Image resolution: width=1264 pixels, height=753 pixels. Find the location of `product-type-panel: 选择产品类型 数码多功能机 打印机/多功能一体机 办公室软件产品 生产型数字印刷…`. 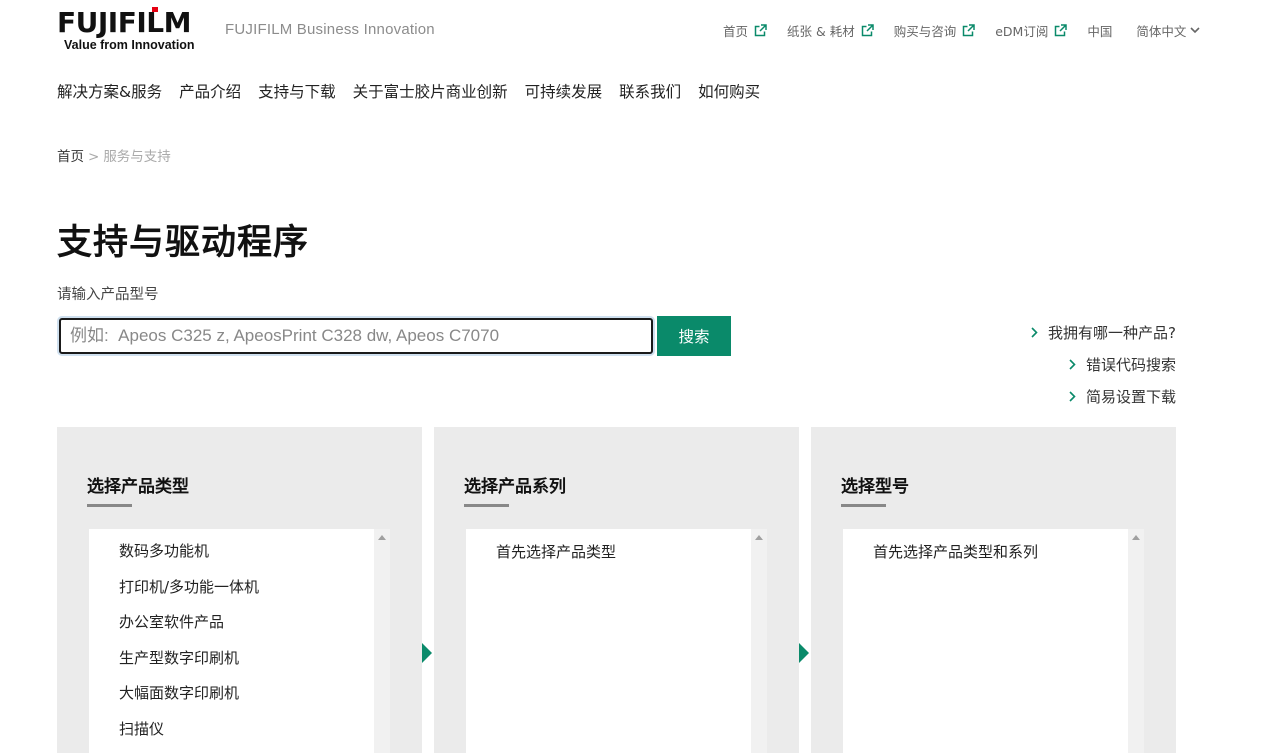

product-type-panel: 选择产品类型 数码多功能机 打印机/多功能一体机 办公室软件产品 生产型数字印刷… is located at coordinates (239, 590).